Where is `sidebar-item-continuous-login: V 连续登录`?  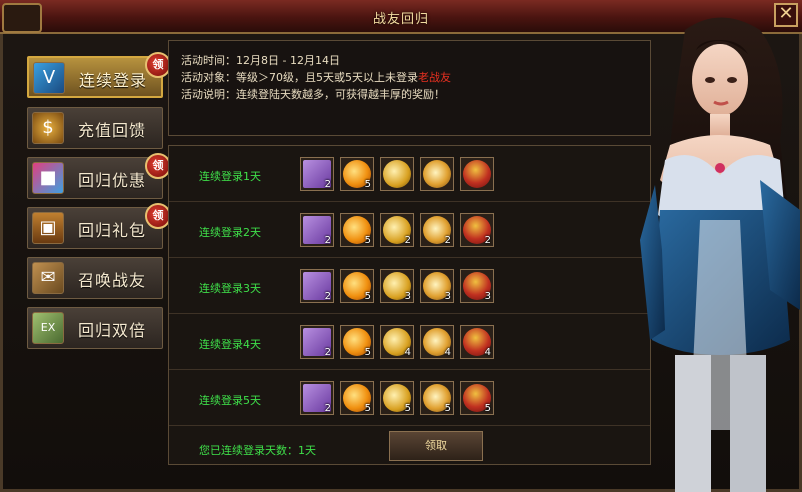
sidebar-item-continuous-login: V 连续登录 is located at coordinates (95, 77).